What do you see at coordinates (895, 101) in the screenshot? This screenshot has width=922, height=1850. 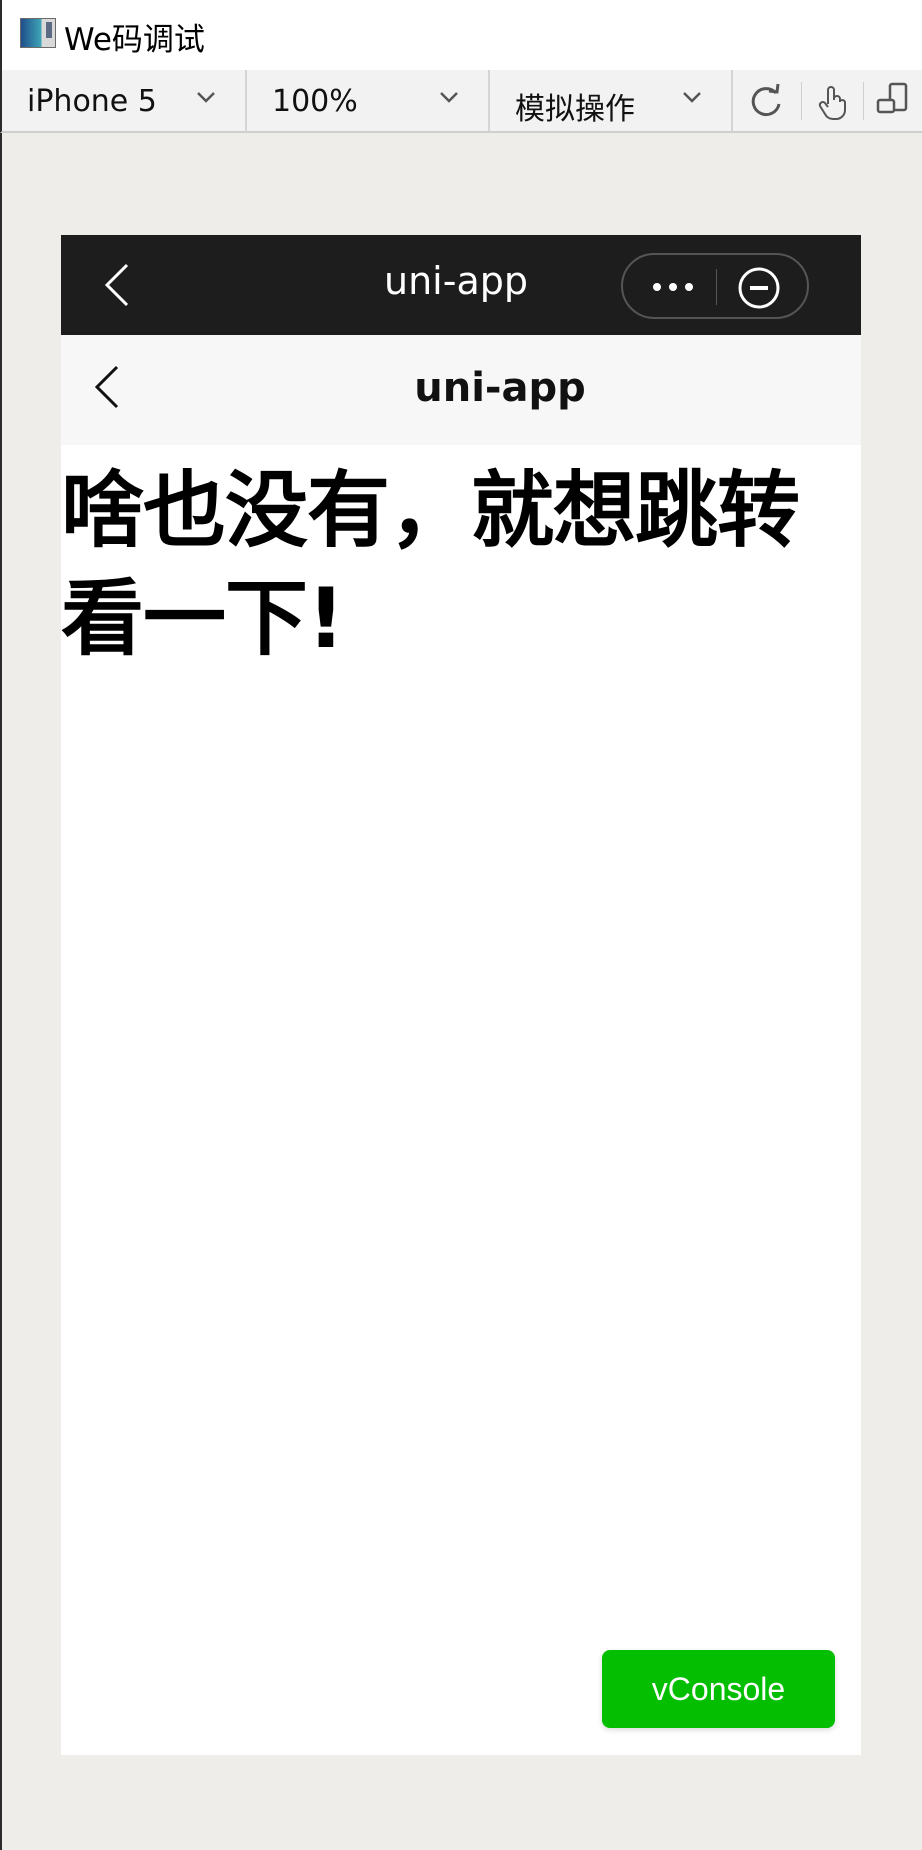 I see `device-rotate-icon` at bounding box center [895, 101].